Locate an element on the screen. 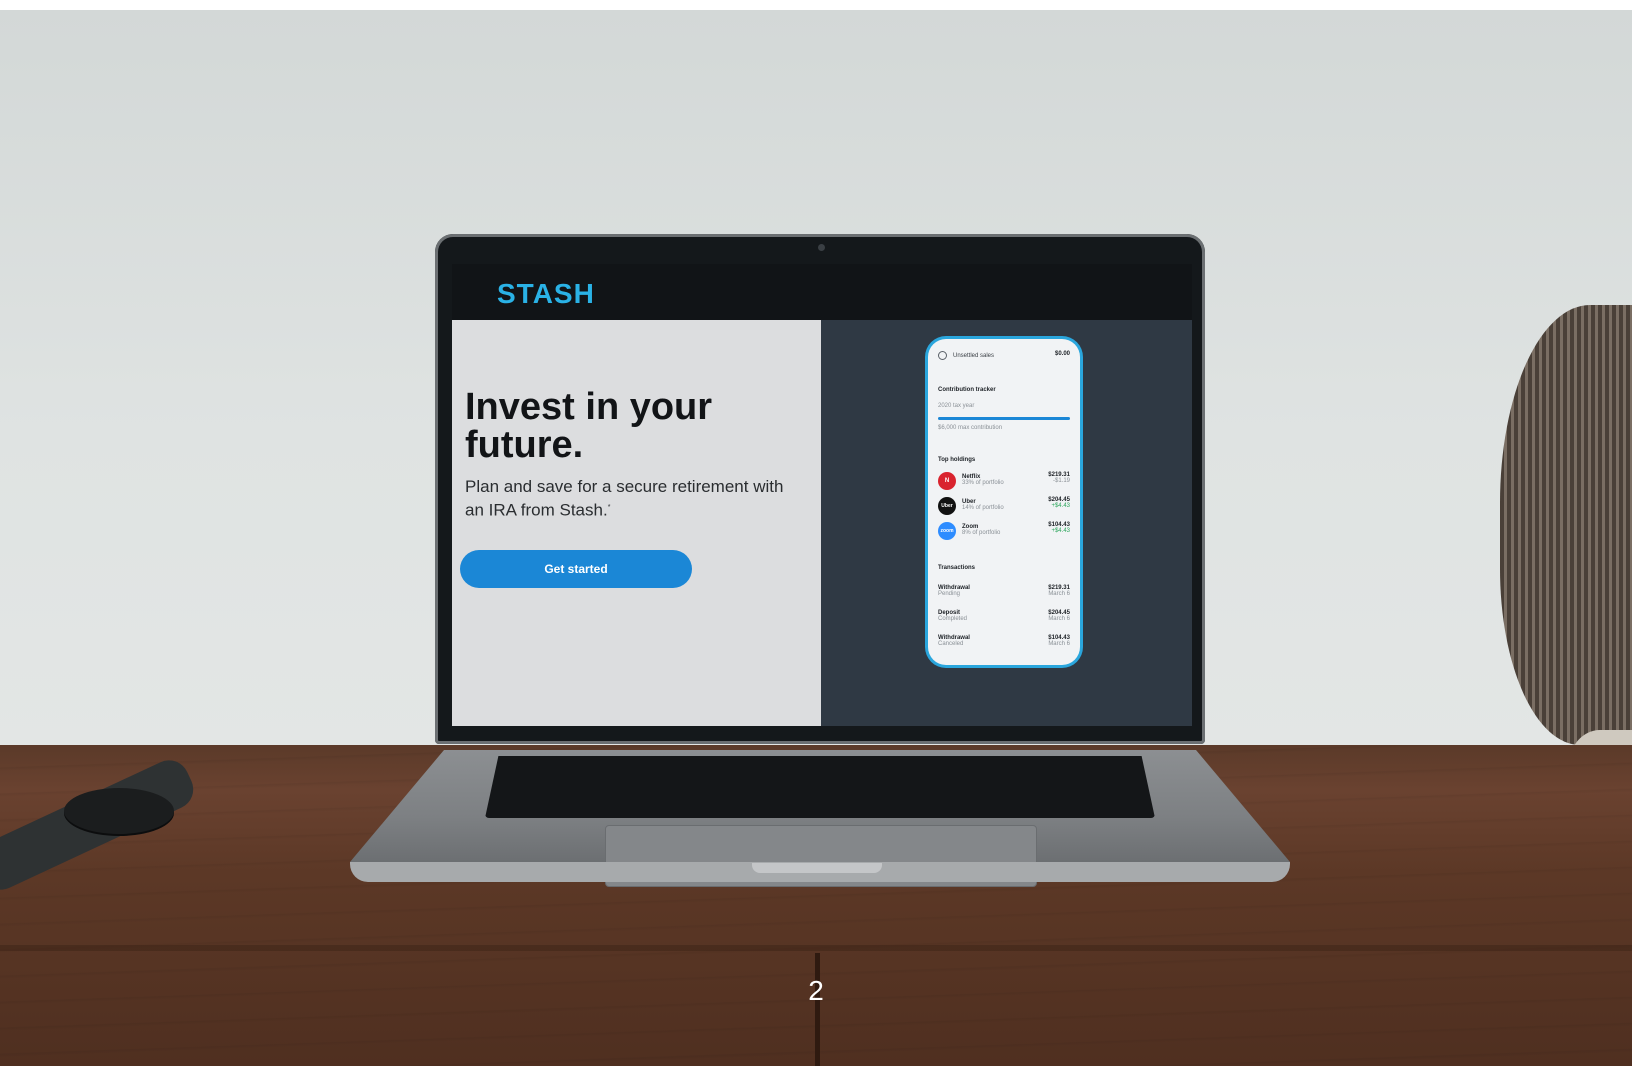 The height and width of the screenshot is (1066, 1632). get-started-button: Get started is located at coordinates (576, 569).